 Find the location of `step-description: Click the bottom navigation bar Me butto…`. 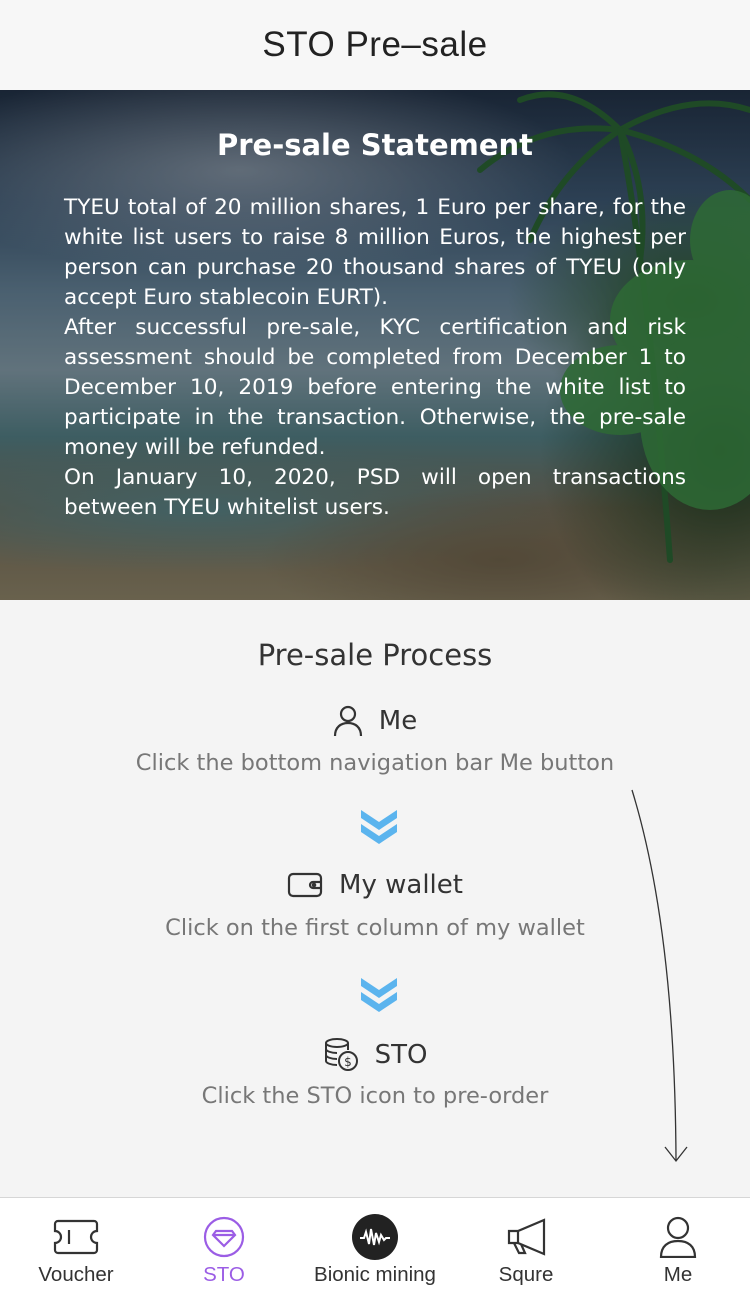

step-description: Click the bottom navigation bar Me butto… is located at coordinates (375, 763).